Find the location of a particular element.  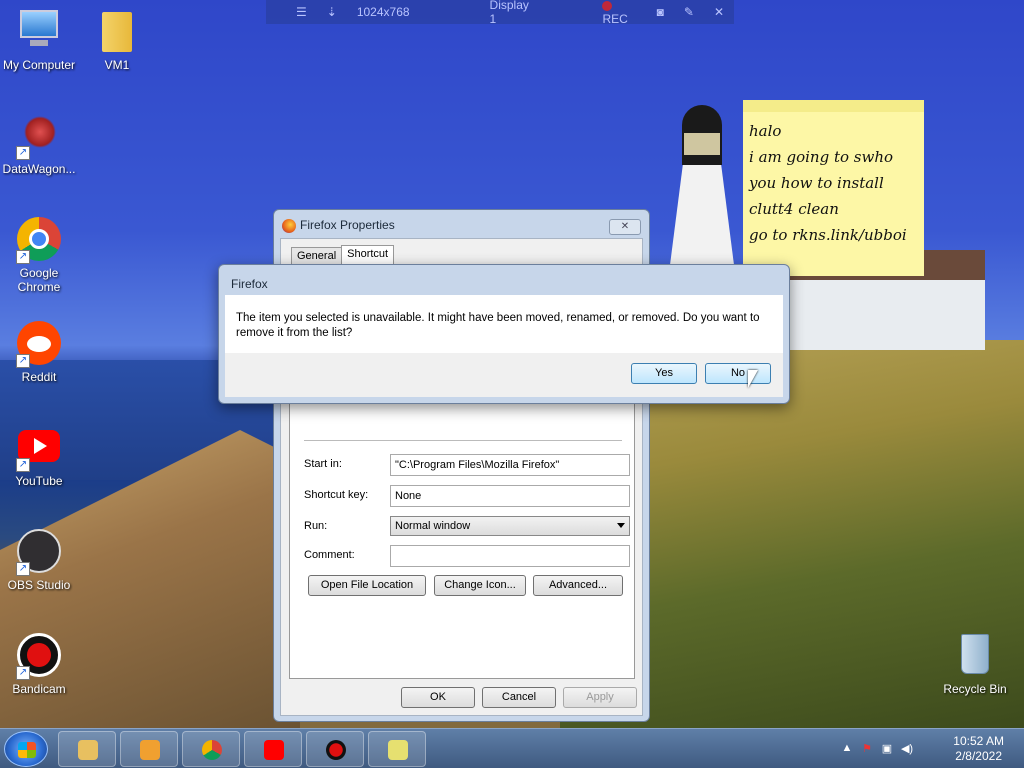

youtube-icon is located at coordinates (274, 750).